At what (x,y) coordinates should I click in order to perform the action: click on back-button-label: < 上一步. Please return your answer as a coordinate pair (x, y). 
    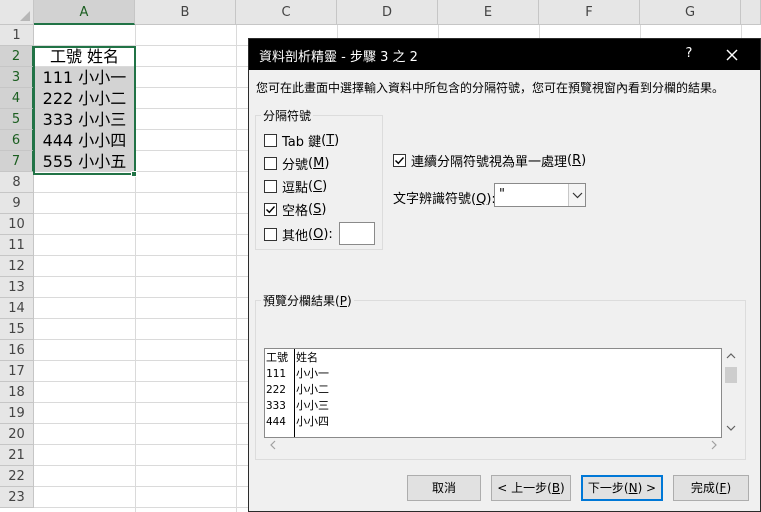
    Looking at the image, I should click on (522, 488).